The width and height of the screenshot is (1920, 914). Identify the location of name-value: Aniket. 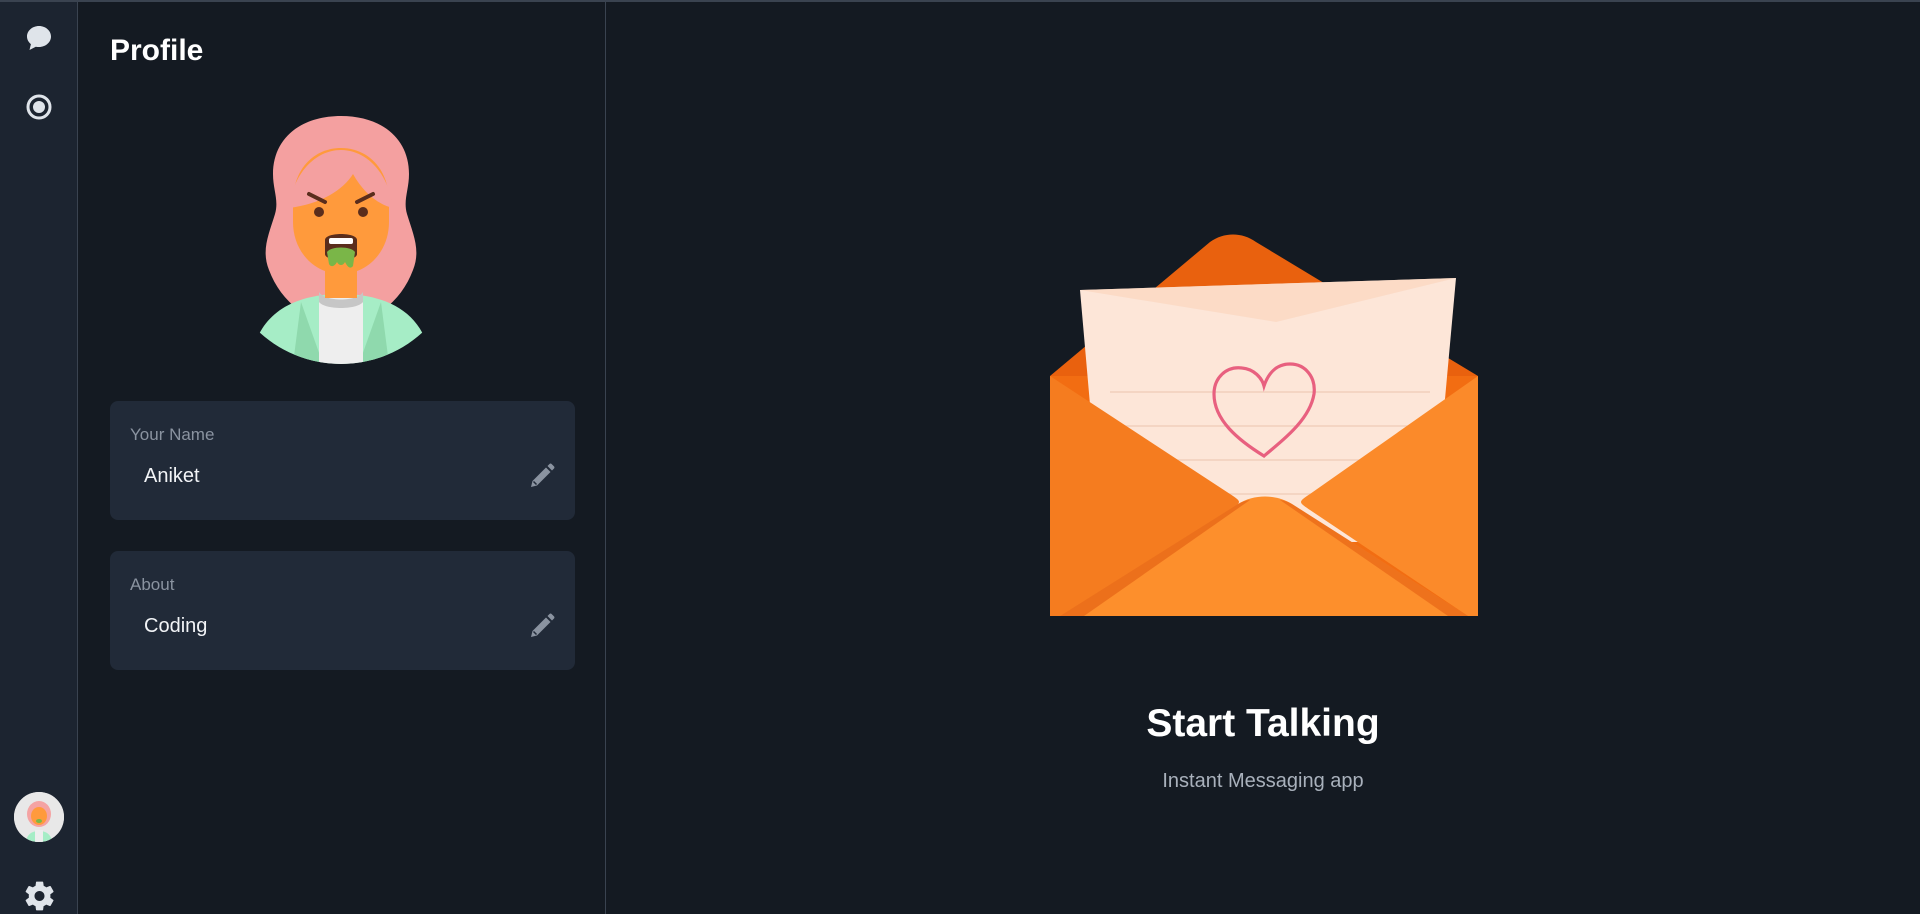
(172, 476).